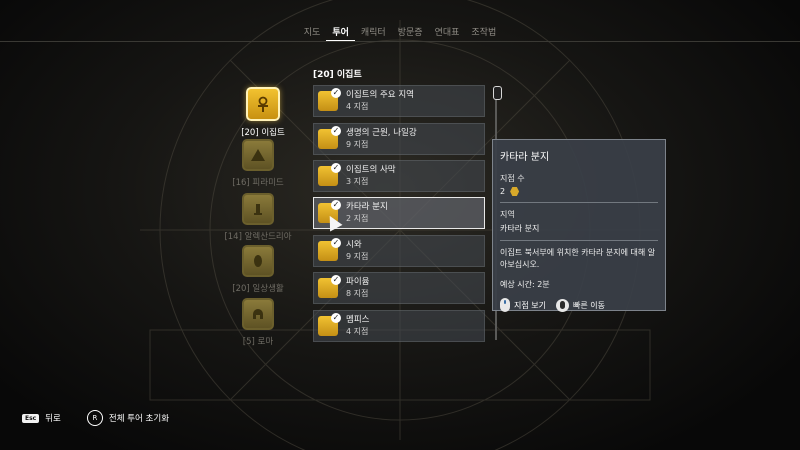  What do you see at coordinates (258, 183) in the screenshot?
I see `category-label: [16] 피라미드` at bounding box center [258, 183].